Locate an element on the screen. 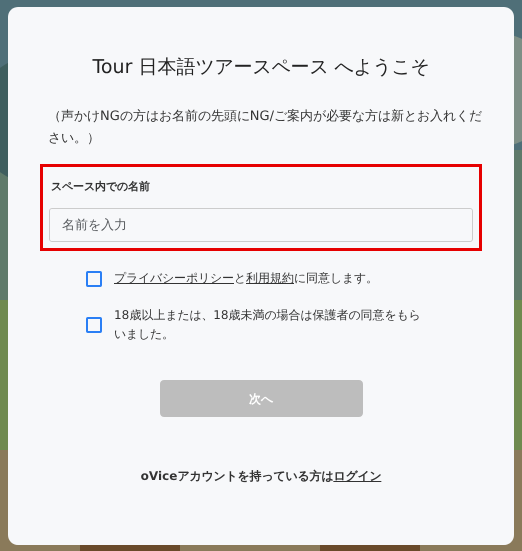 The image size is (522, 551). consent-text: 18歳以上または、18歳未満の場合は保護者の同意をもらいました。 is located at coordinates (268, 325).